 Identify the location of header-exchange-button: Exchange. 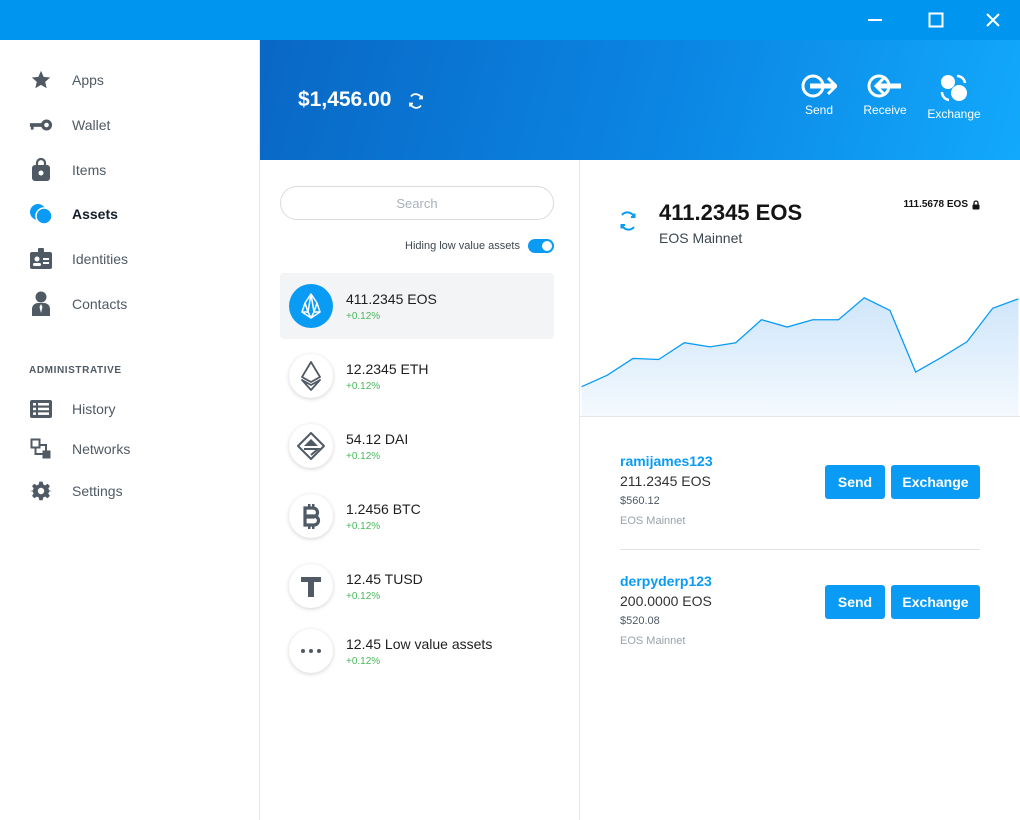
(954, 99).